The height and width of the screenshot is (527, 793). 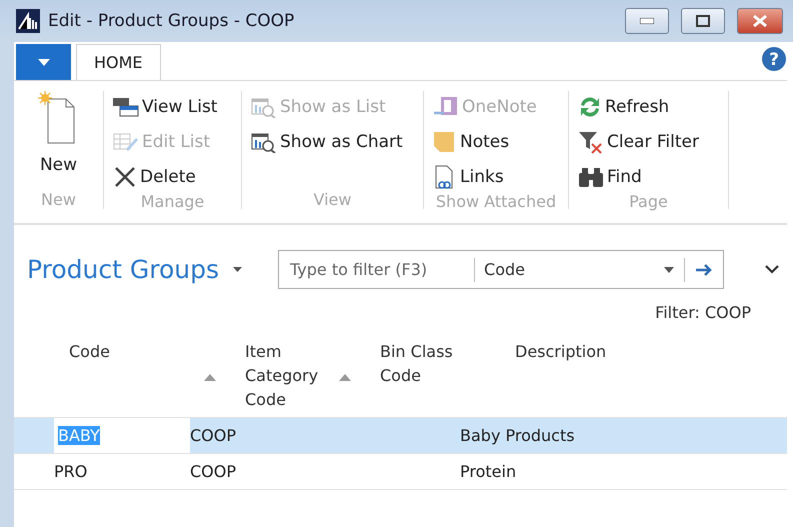 What do you see at coordinates (154, 176) in the screenshot?
I see `ribbon-button: Delete` at bounding box center [154, 176].